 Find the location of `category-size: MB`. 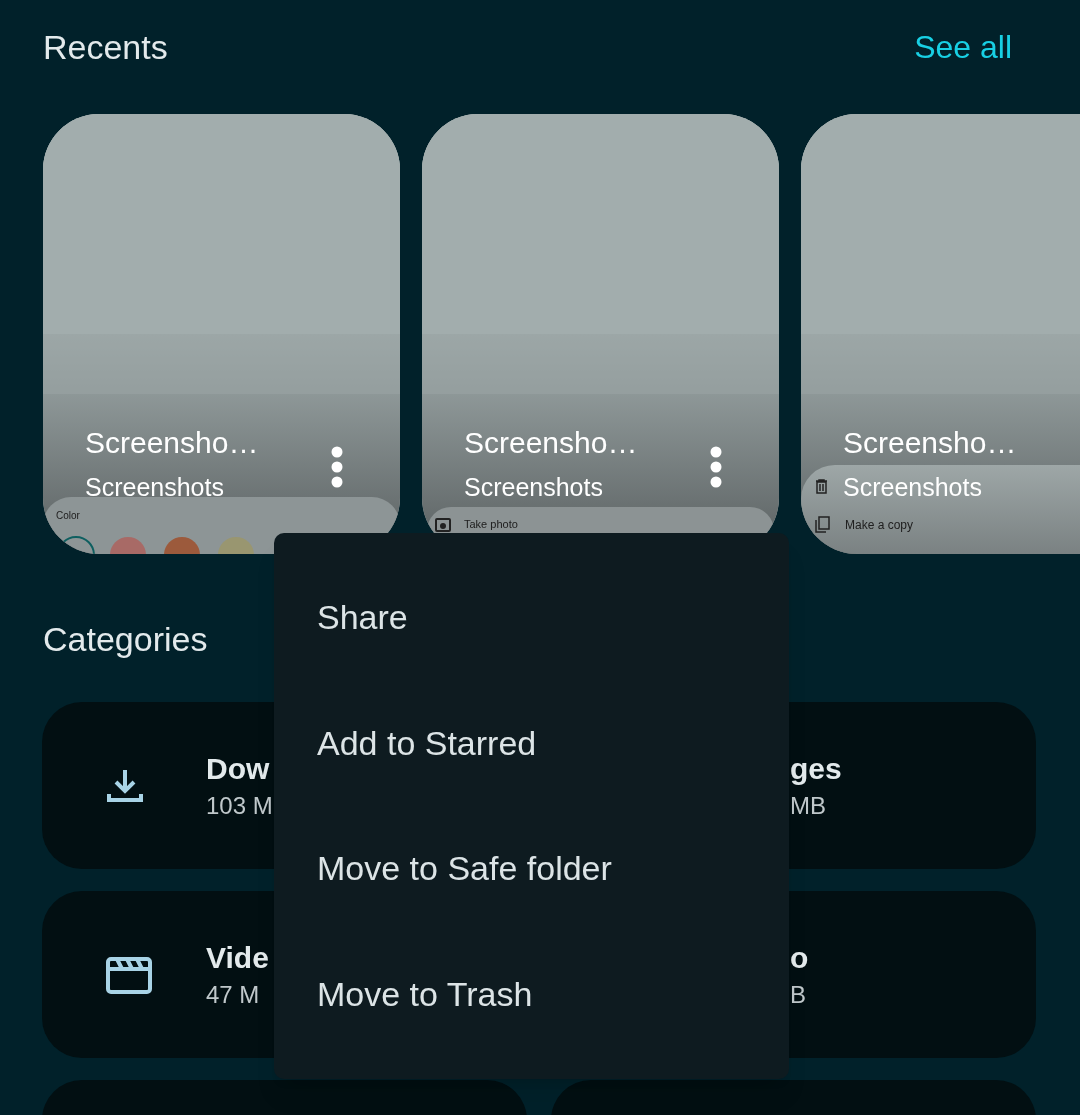

category-size: MB is located at coordinates (808, 805).